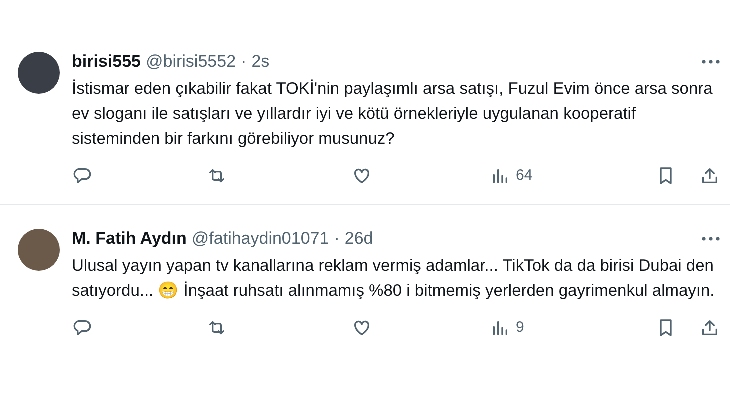  I want to click on user-handle: @fatihaydin01071, so click(261, 239).